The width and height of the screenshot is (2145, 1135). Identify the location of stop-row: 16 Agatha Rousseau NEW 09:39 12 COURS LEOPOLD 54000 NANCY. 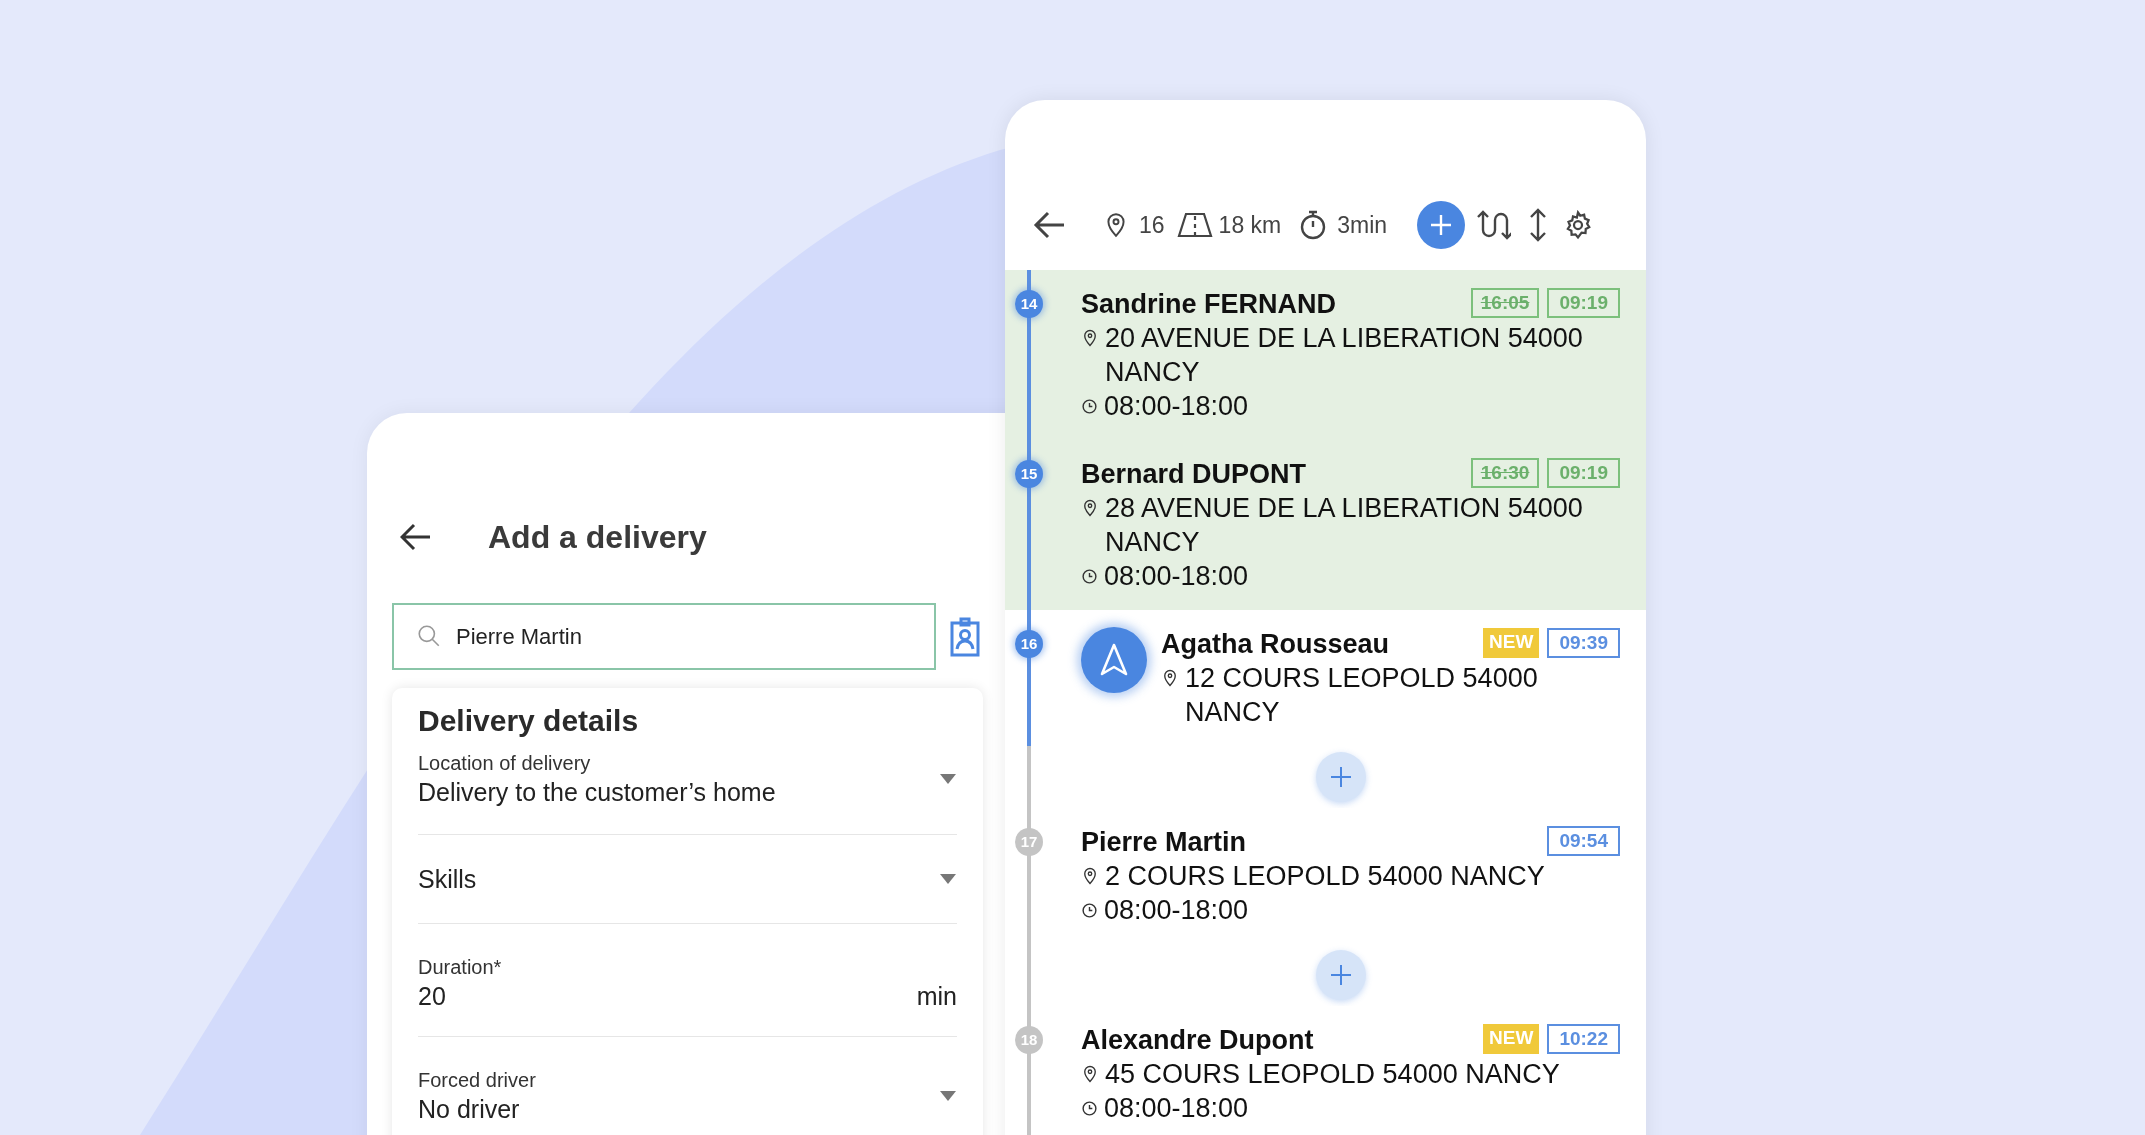
(1325, 678).